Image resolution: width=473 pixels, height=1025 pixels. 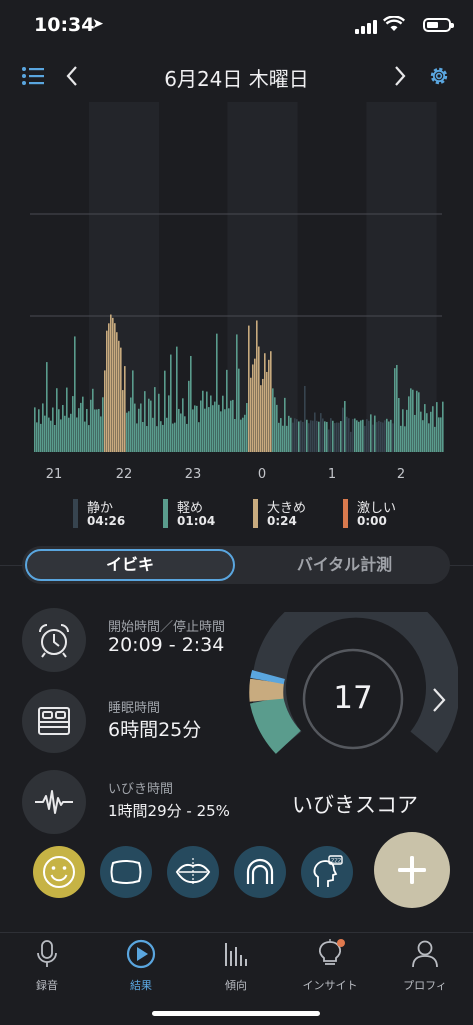 I want to click on legend-value: 0:00, so click(x=372, y=521).